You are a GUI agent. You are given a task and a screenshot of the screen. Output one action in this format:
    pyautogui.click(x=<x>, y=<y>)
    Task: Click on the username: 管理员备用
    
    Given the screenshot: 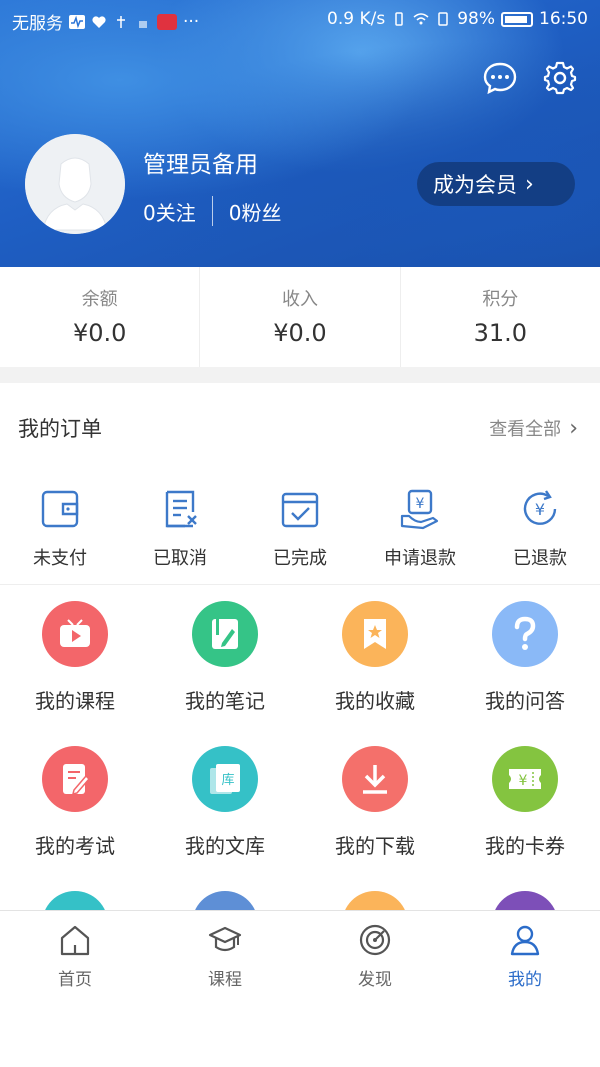 What is the action you would take?
    pyautogui.click(x=200, y=165)
    